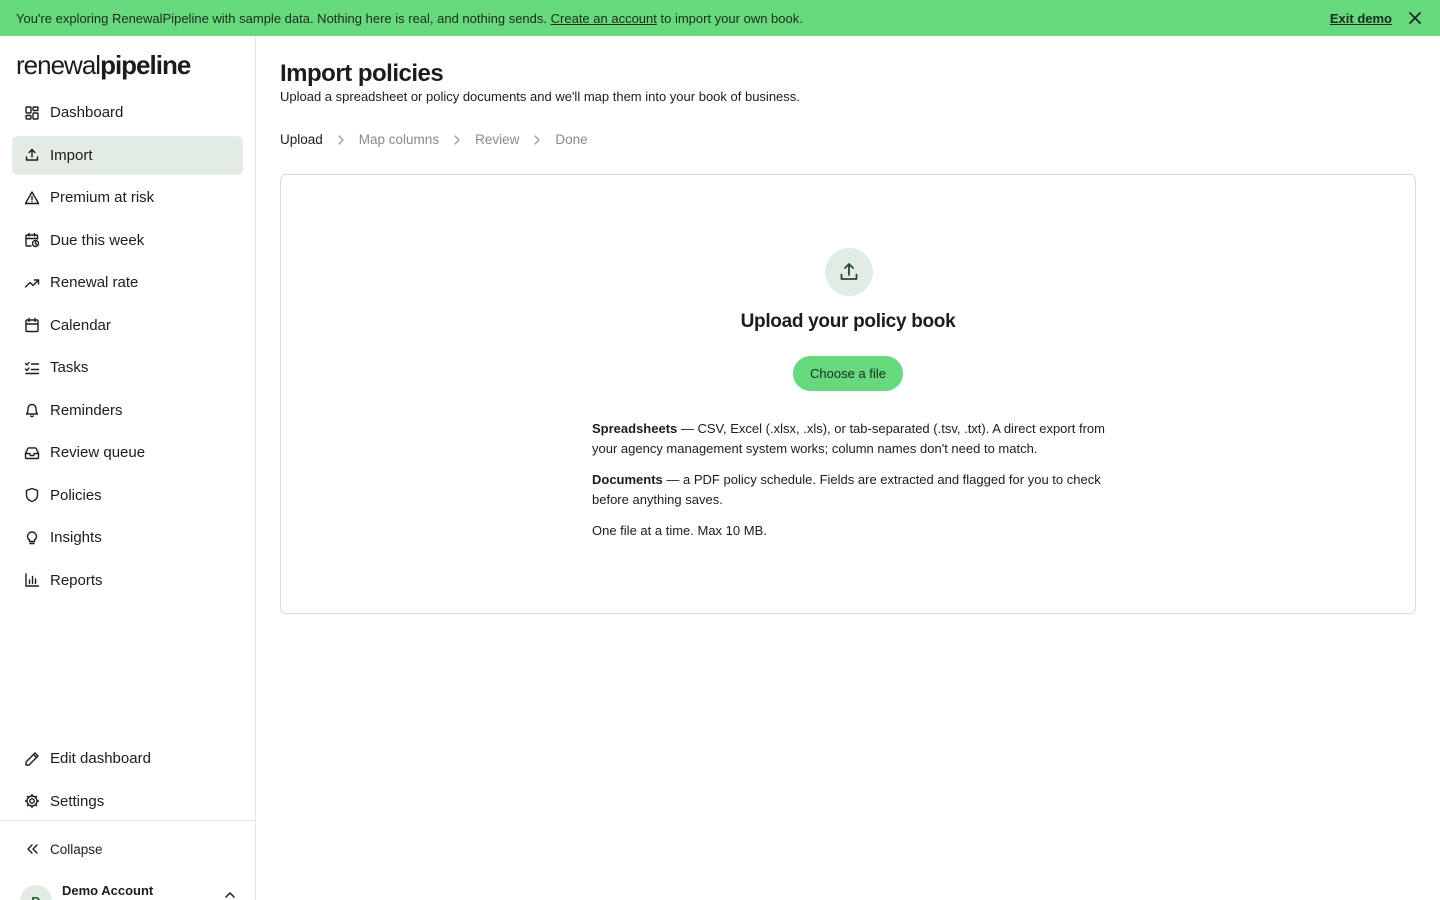 This screenshot has width=1440, height=900. Describe the element at coordinates (32, 453) in the screenshot. I see `inbox-icon` at that location.